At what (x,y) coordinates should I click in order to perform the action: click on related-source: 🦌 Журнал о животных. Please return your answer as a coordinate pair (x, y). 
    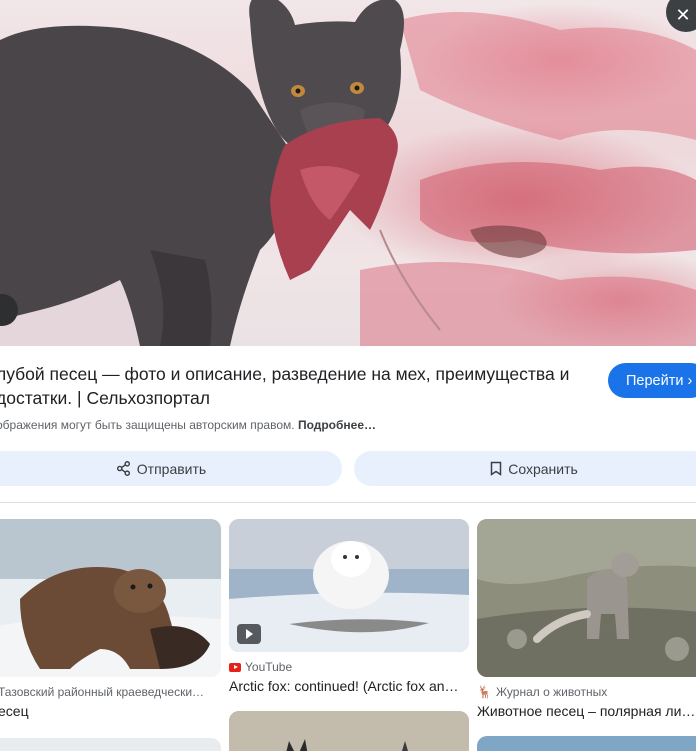
    Looking at the image, I should click on (586, 692).